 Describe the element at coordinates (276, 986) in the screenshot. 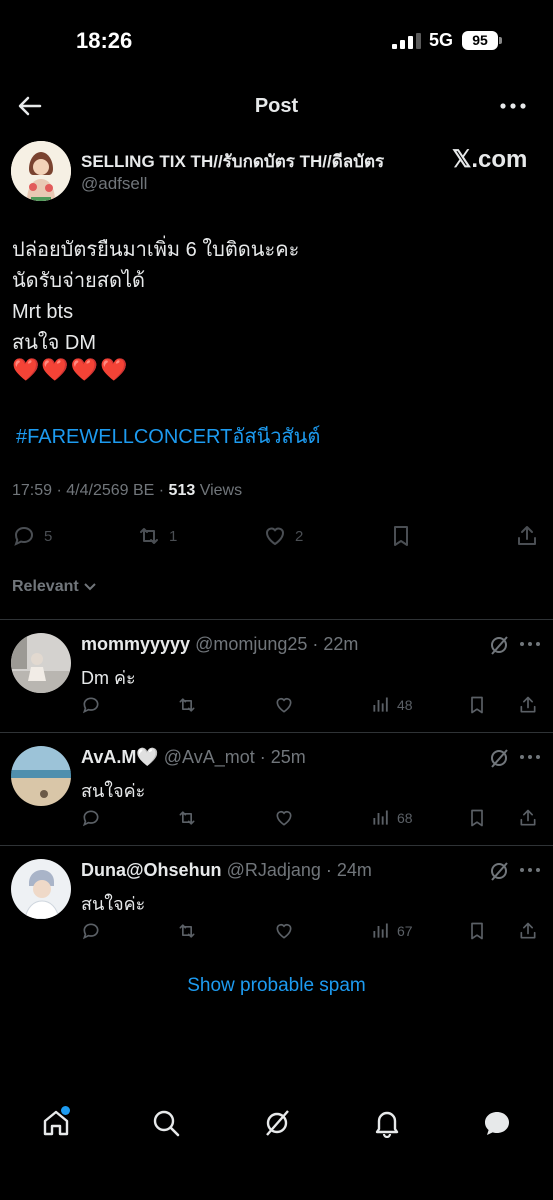

I see `show-spam-link: Show probable spam` at that location.